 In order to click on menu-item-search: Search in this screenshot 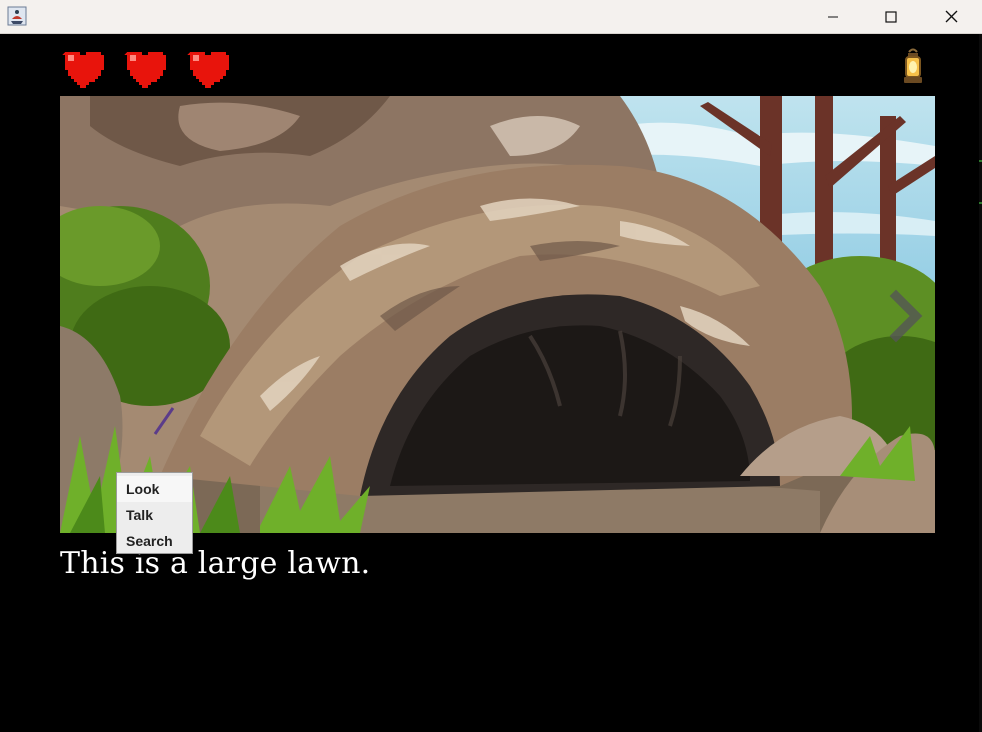, I will do `click(154, 541)`.